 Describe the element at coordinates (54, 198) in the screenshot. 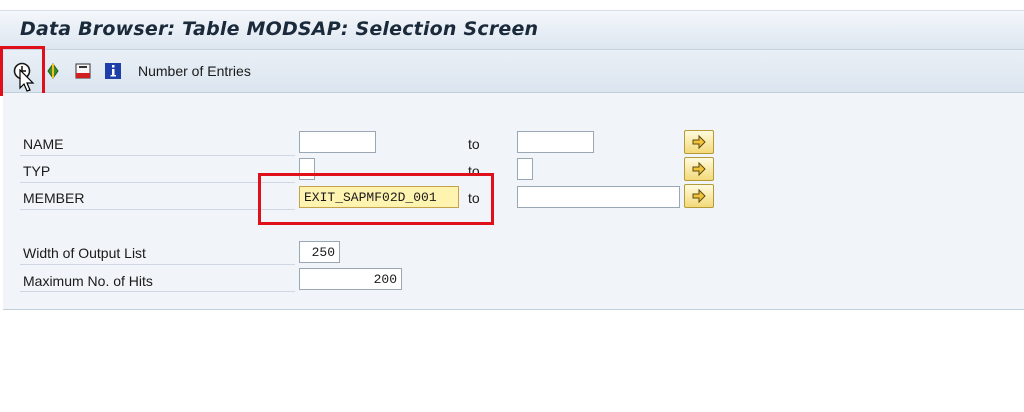

I see `member-label: MEMBER` at that location.